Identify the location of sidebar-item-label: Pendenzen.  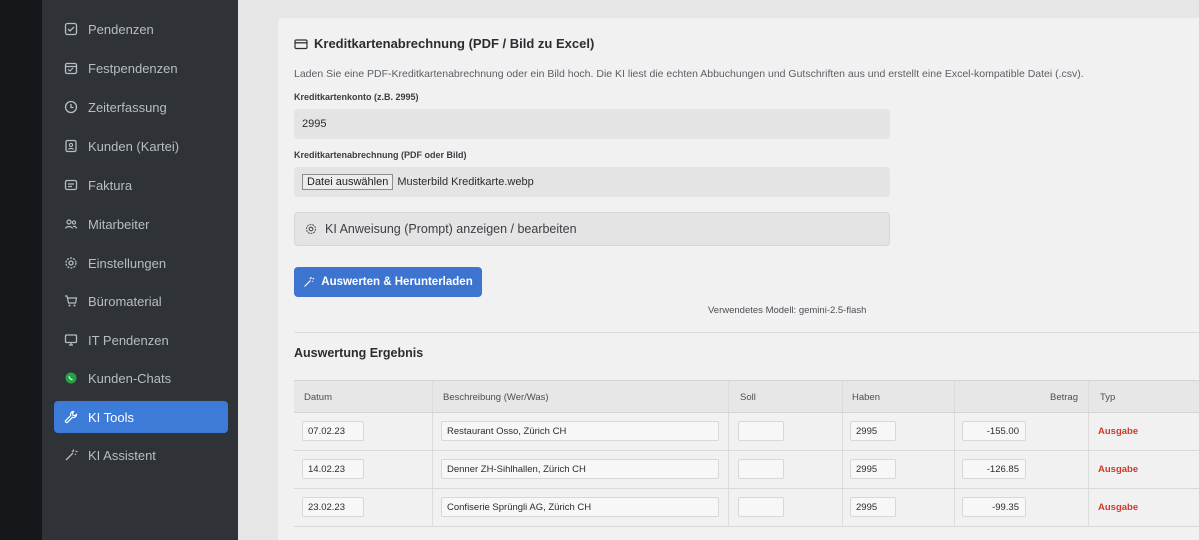
(121, 29).